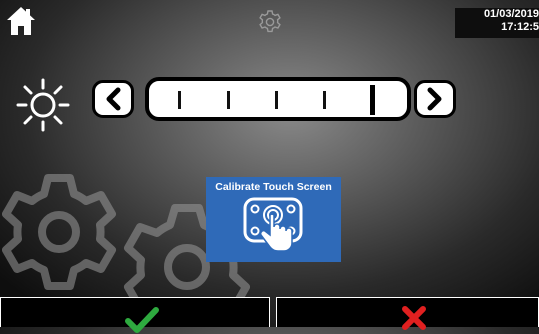  I want to click on chevron-left-icon, so click(113, 99).